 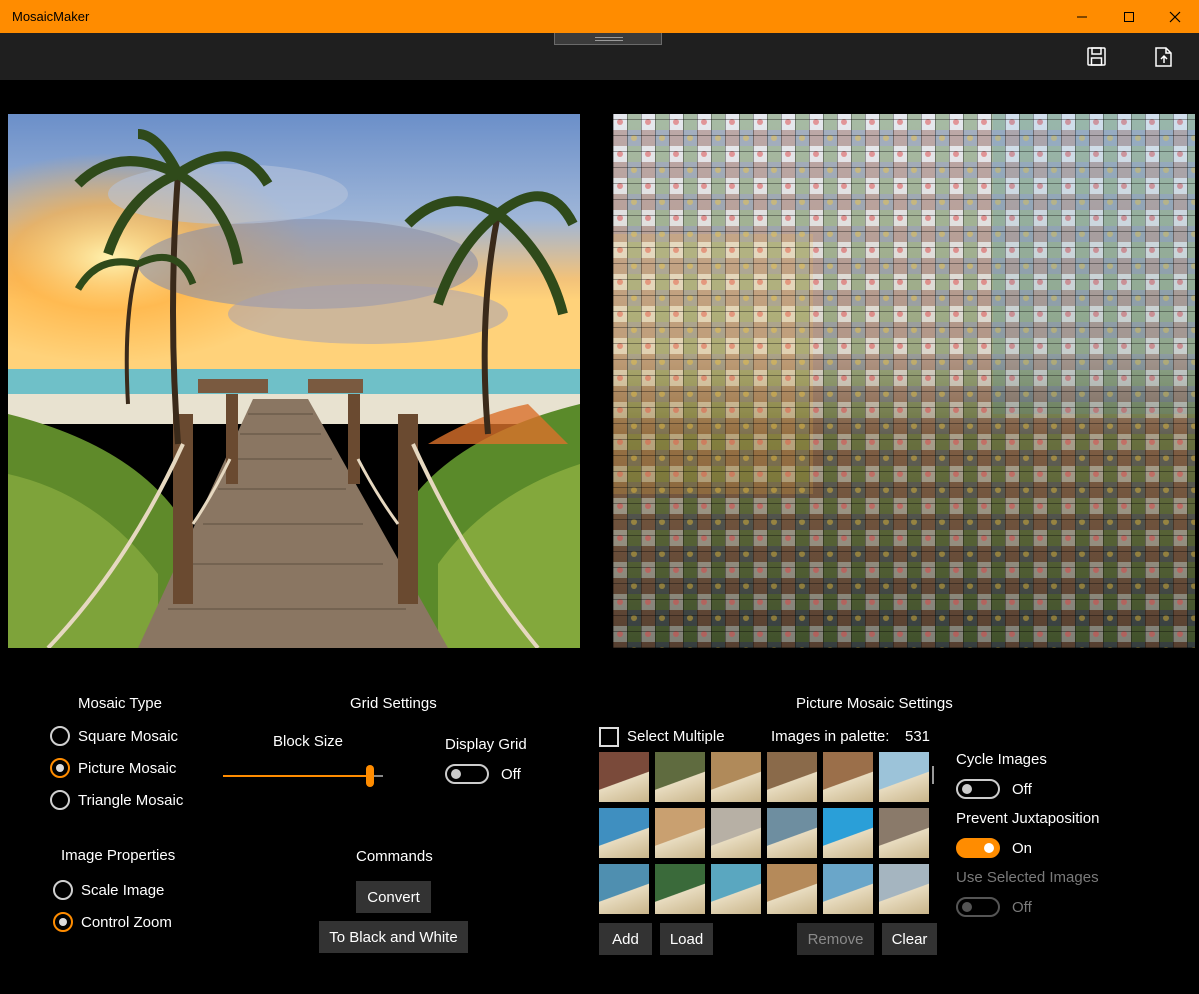 I want to click on use-selected-images-toggle, so click(x=978, y=907).